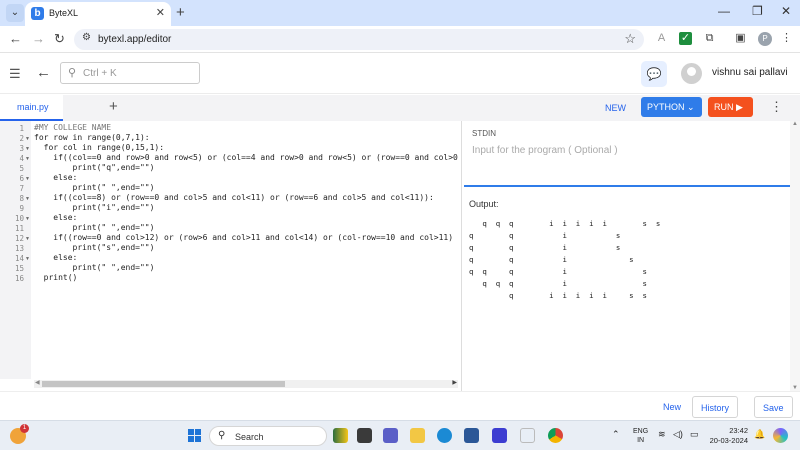  I want to click on browser-menu-icon: ⋮, so click(786, 38).